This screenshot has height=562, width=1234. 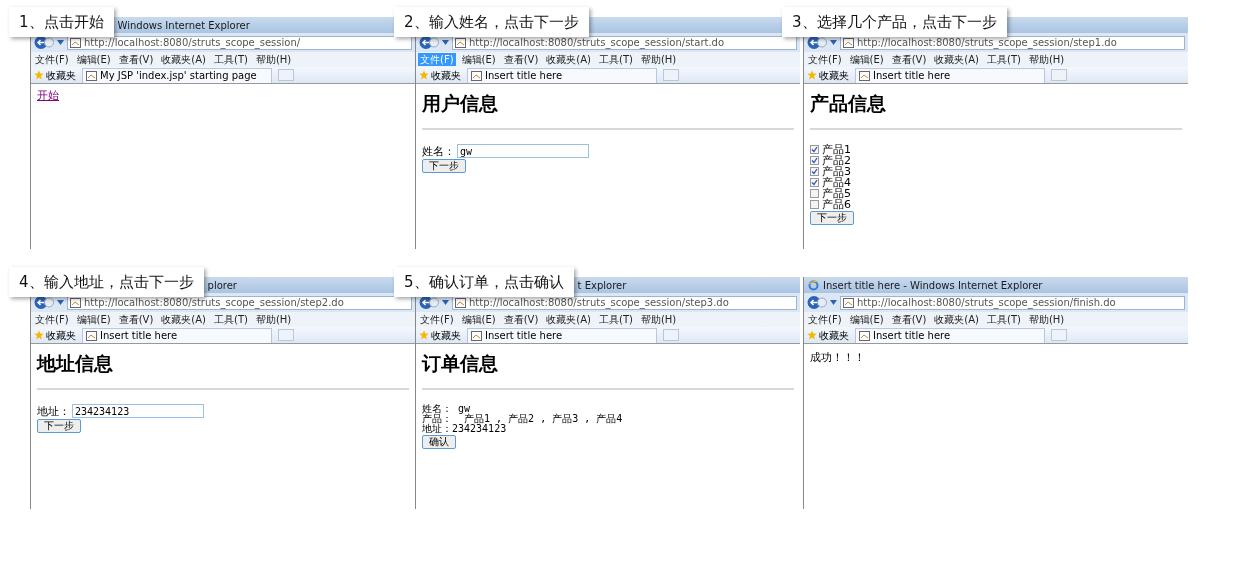 What do you see at coordinates (222, 285) in the screenshot?
I see `window-title: plorer` at bounding box center [222, 285].